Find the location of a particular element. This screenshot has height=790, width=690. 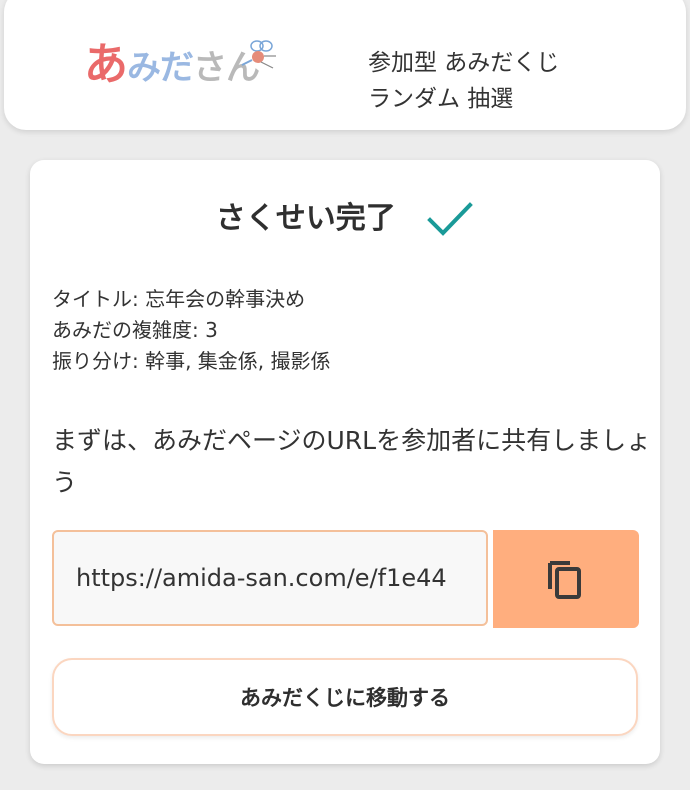

logo-text-part-1: あ is located at coordinates (106, 64).